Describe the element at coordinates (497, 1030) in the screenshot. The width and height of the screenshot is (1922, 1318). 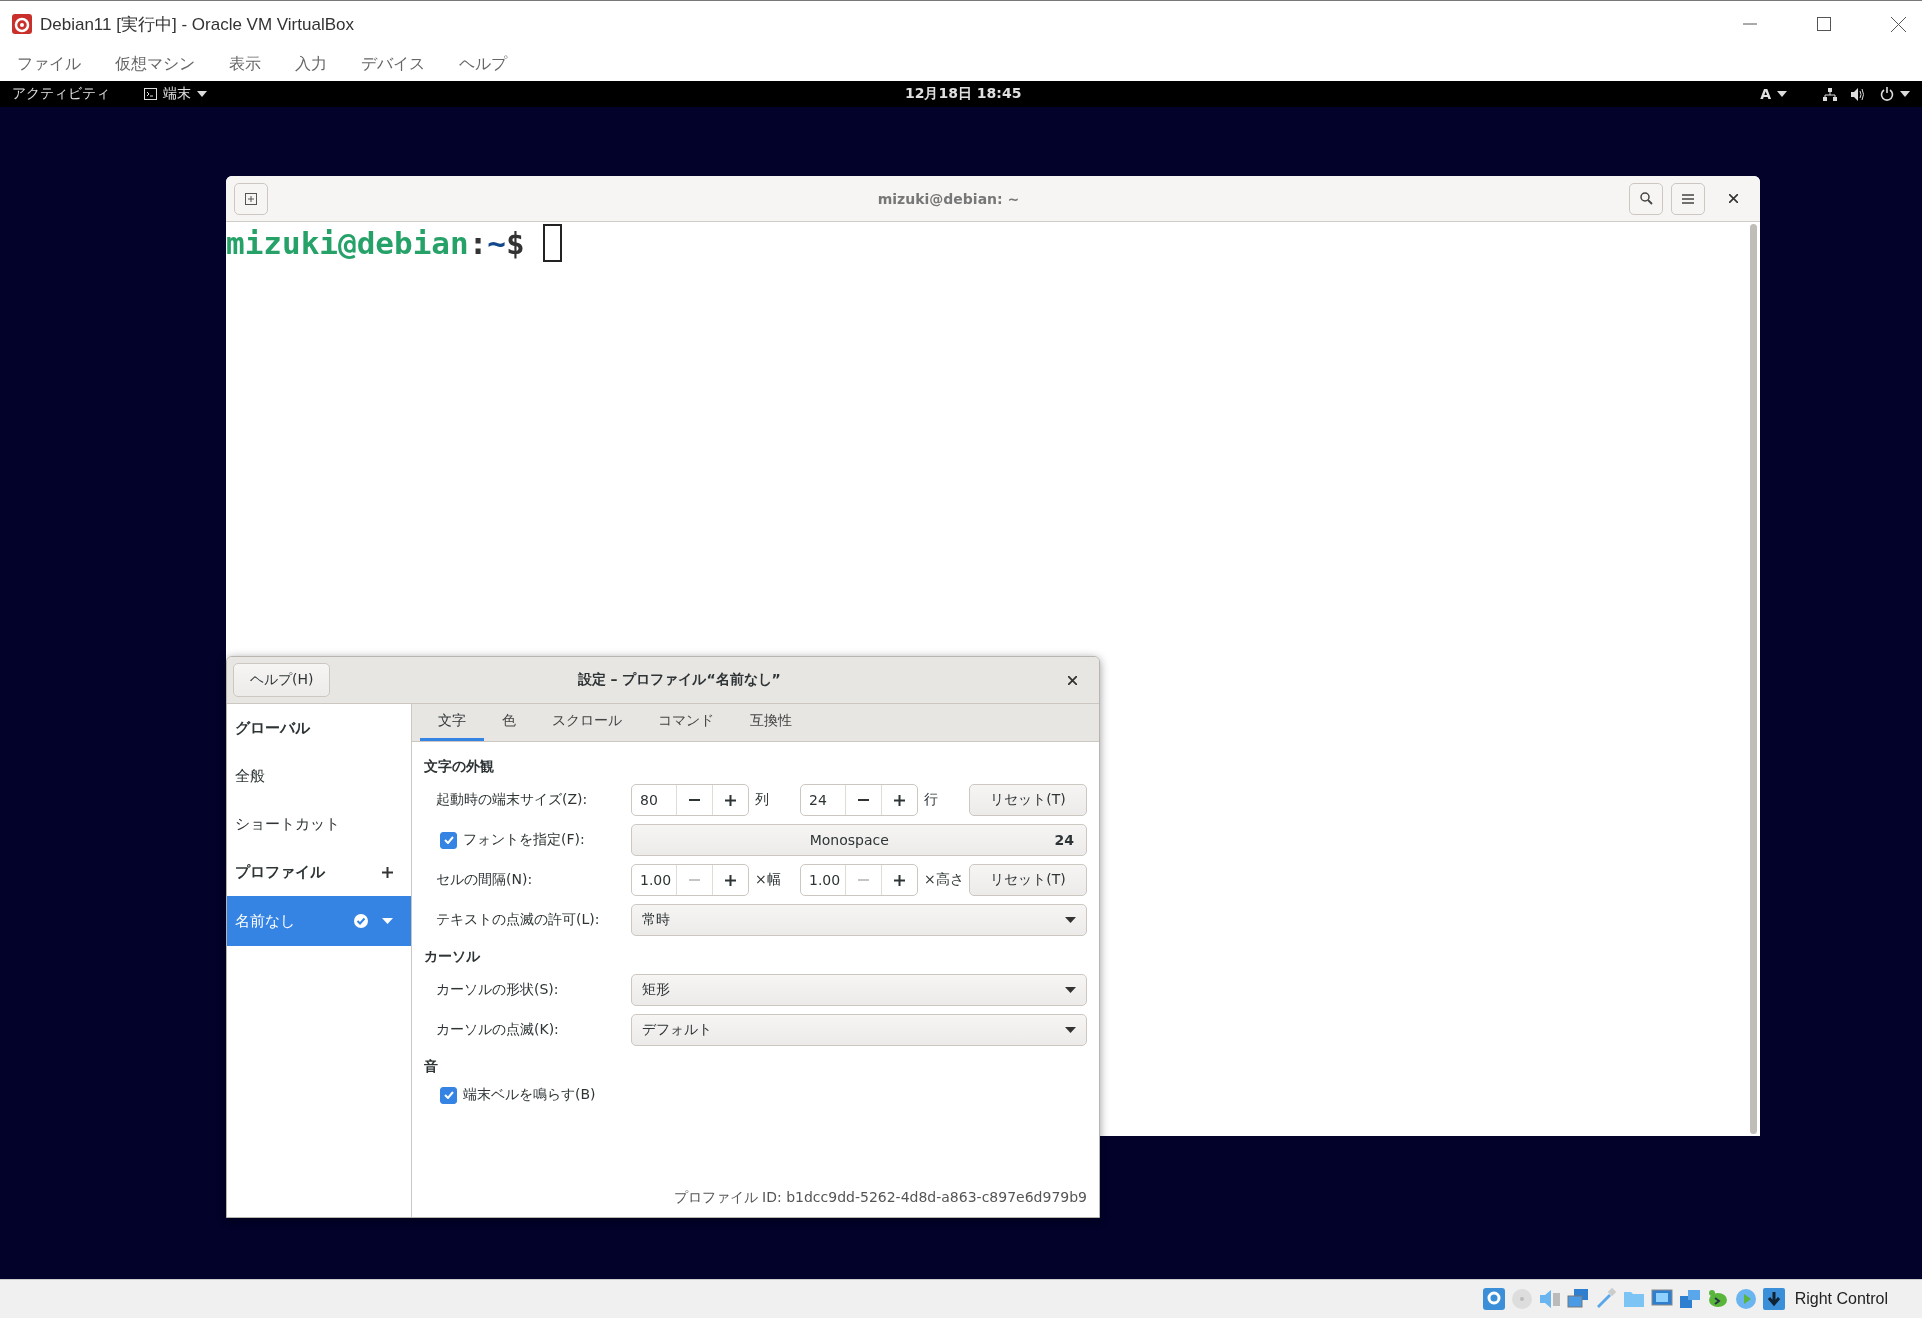
I see `field-label: カーソルの点滅(K):` at that location.